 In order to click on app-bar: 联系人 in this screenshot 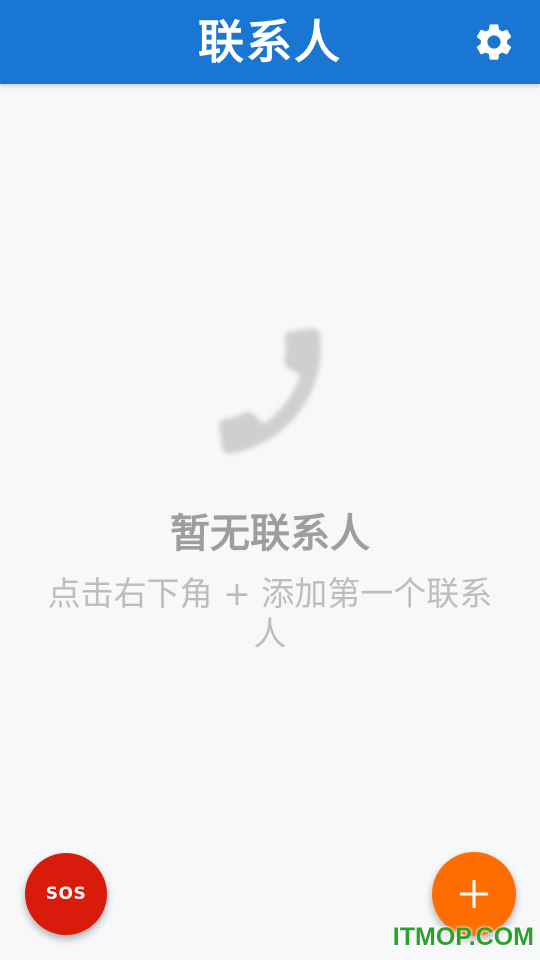, I will do `click(270, 42)`.